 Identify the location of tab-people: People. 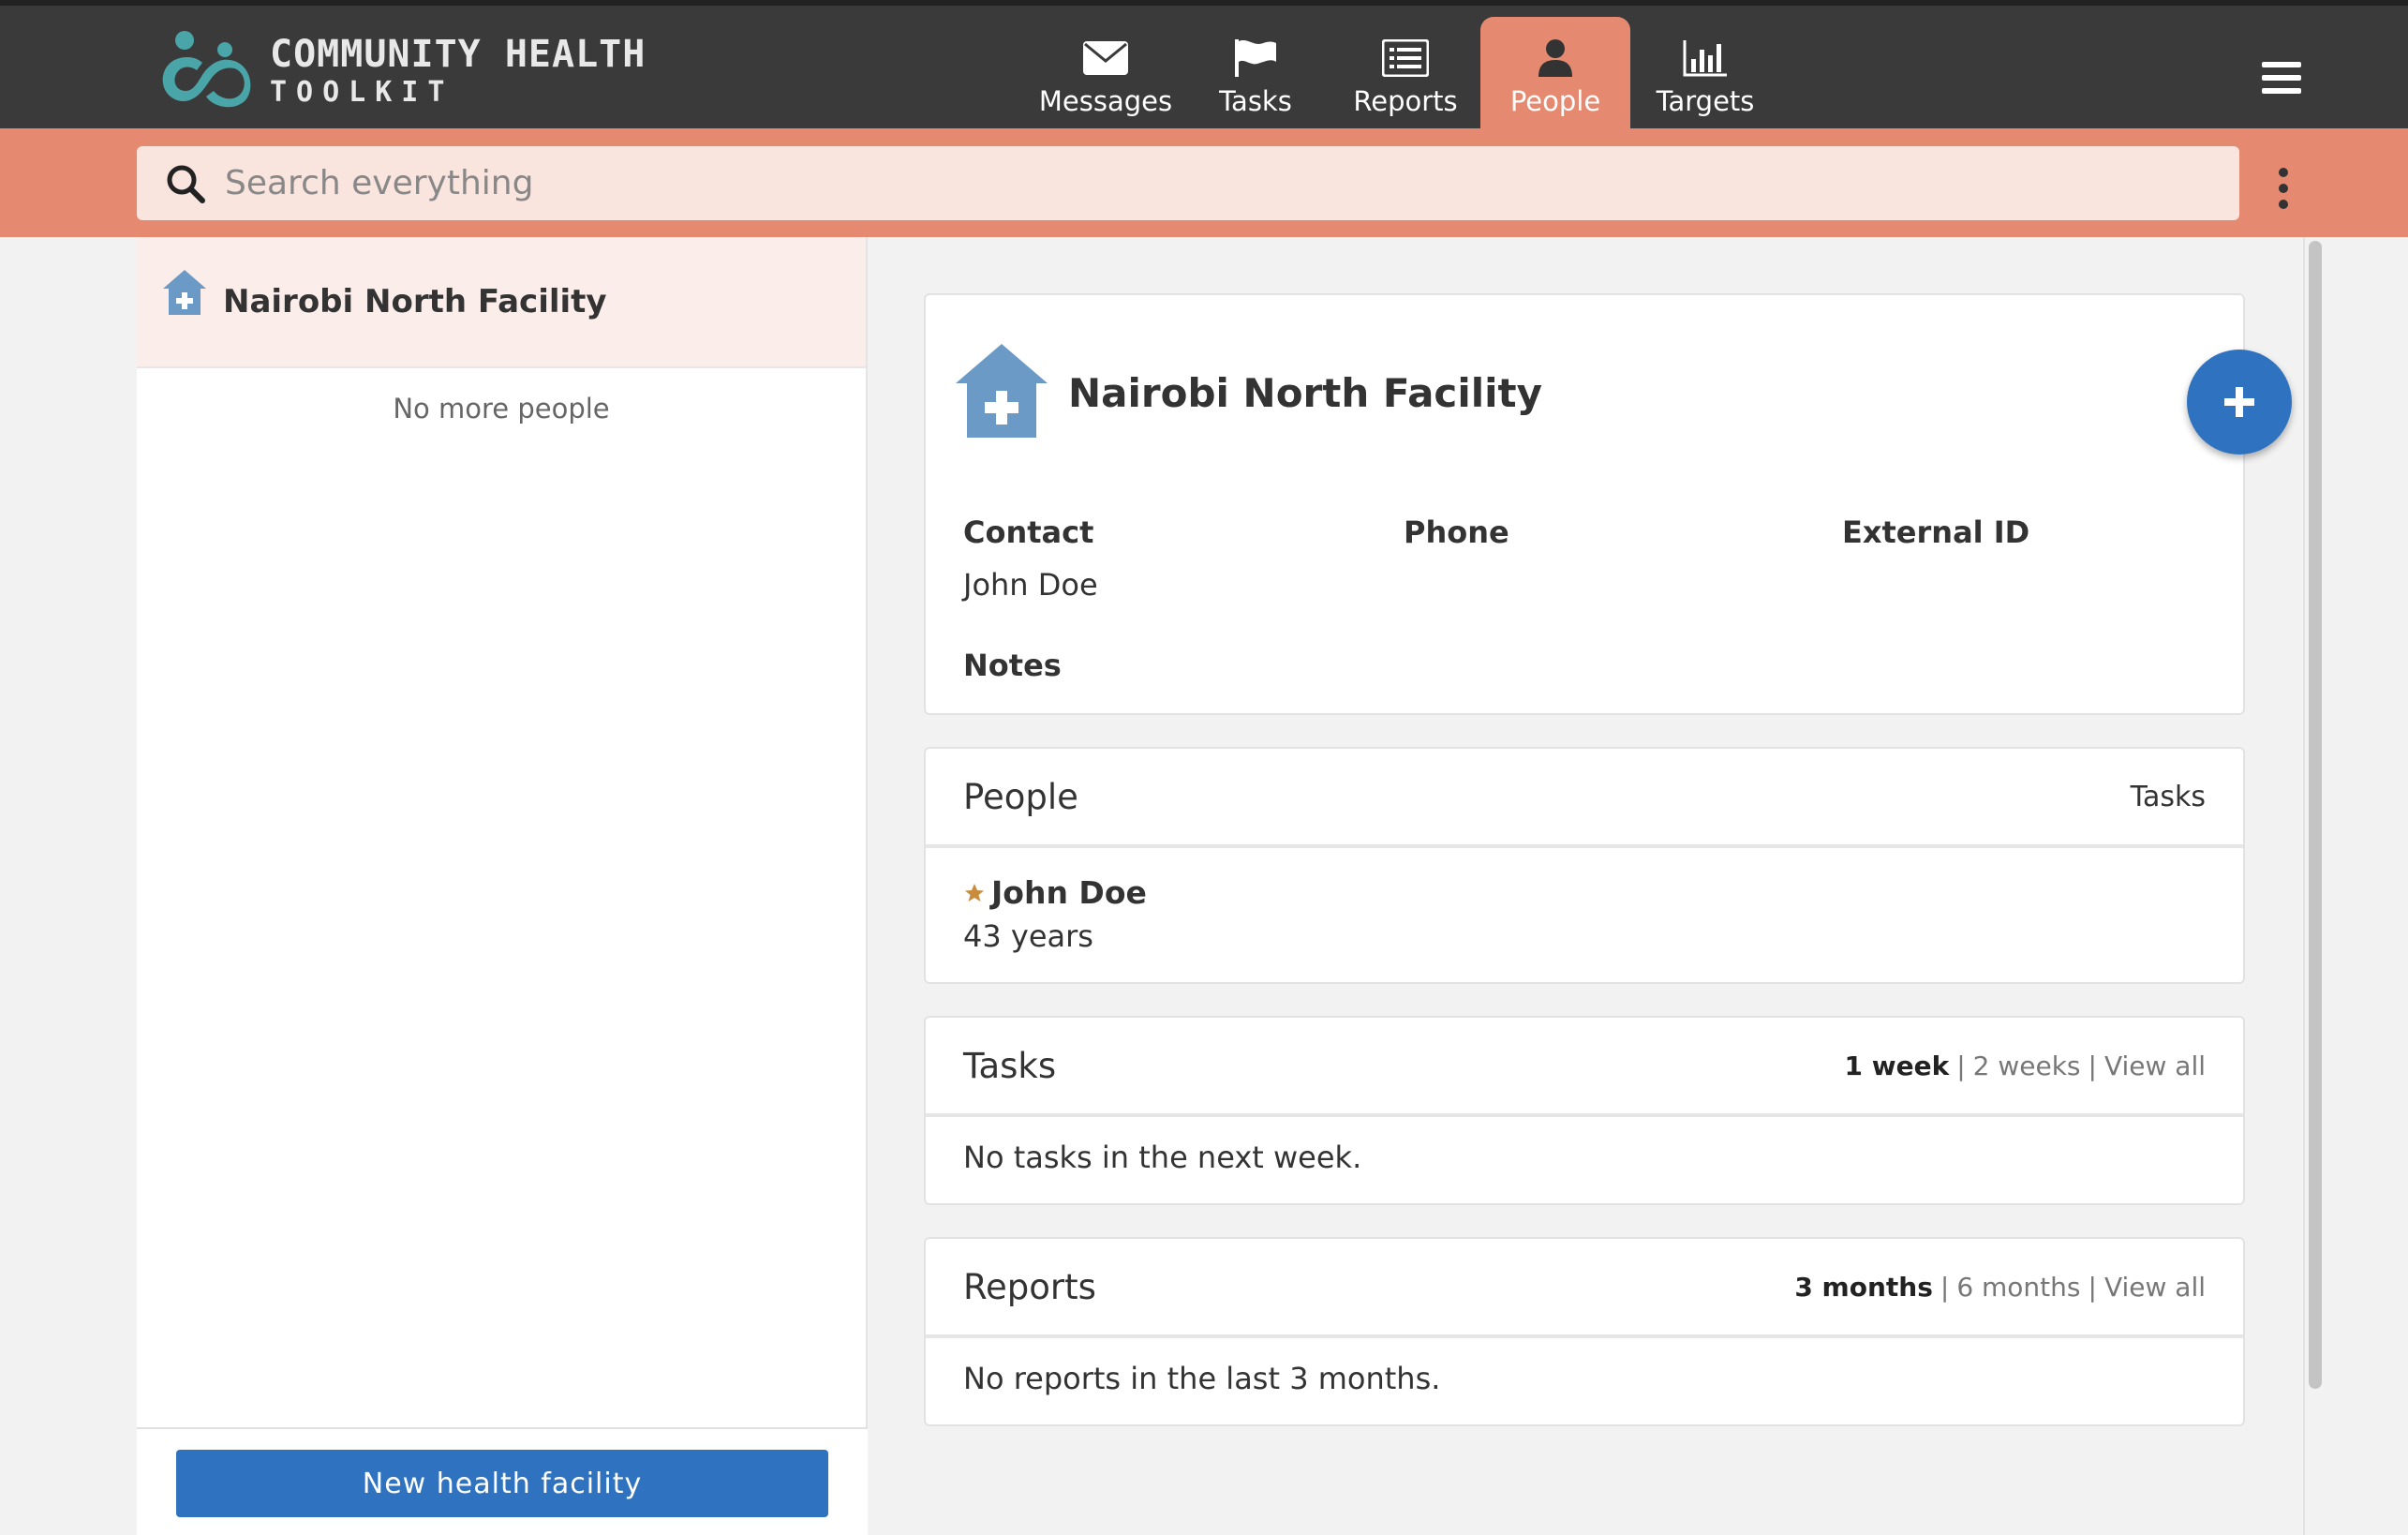
(1555, 75).